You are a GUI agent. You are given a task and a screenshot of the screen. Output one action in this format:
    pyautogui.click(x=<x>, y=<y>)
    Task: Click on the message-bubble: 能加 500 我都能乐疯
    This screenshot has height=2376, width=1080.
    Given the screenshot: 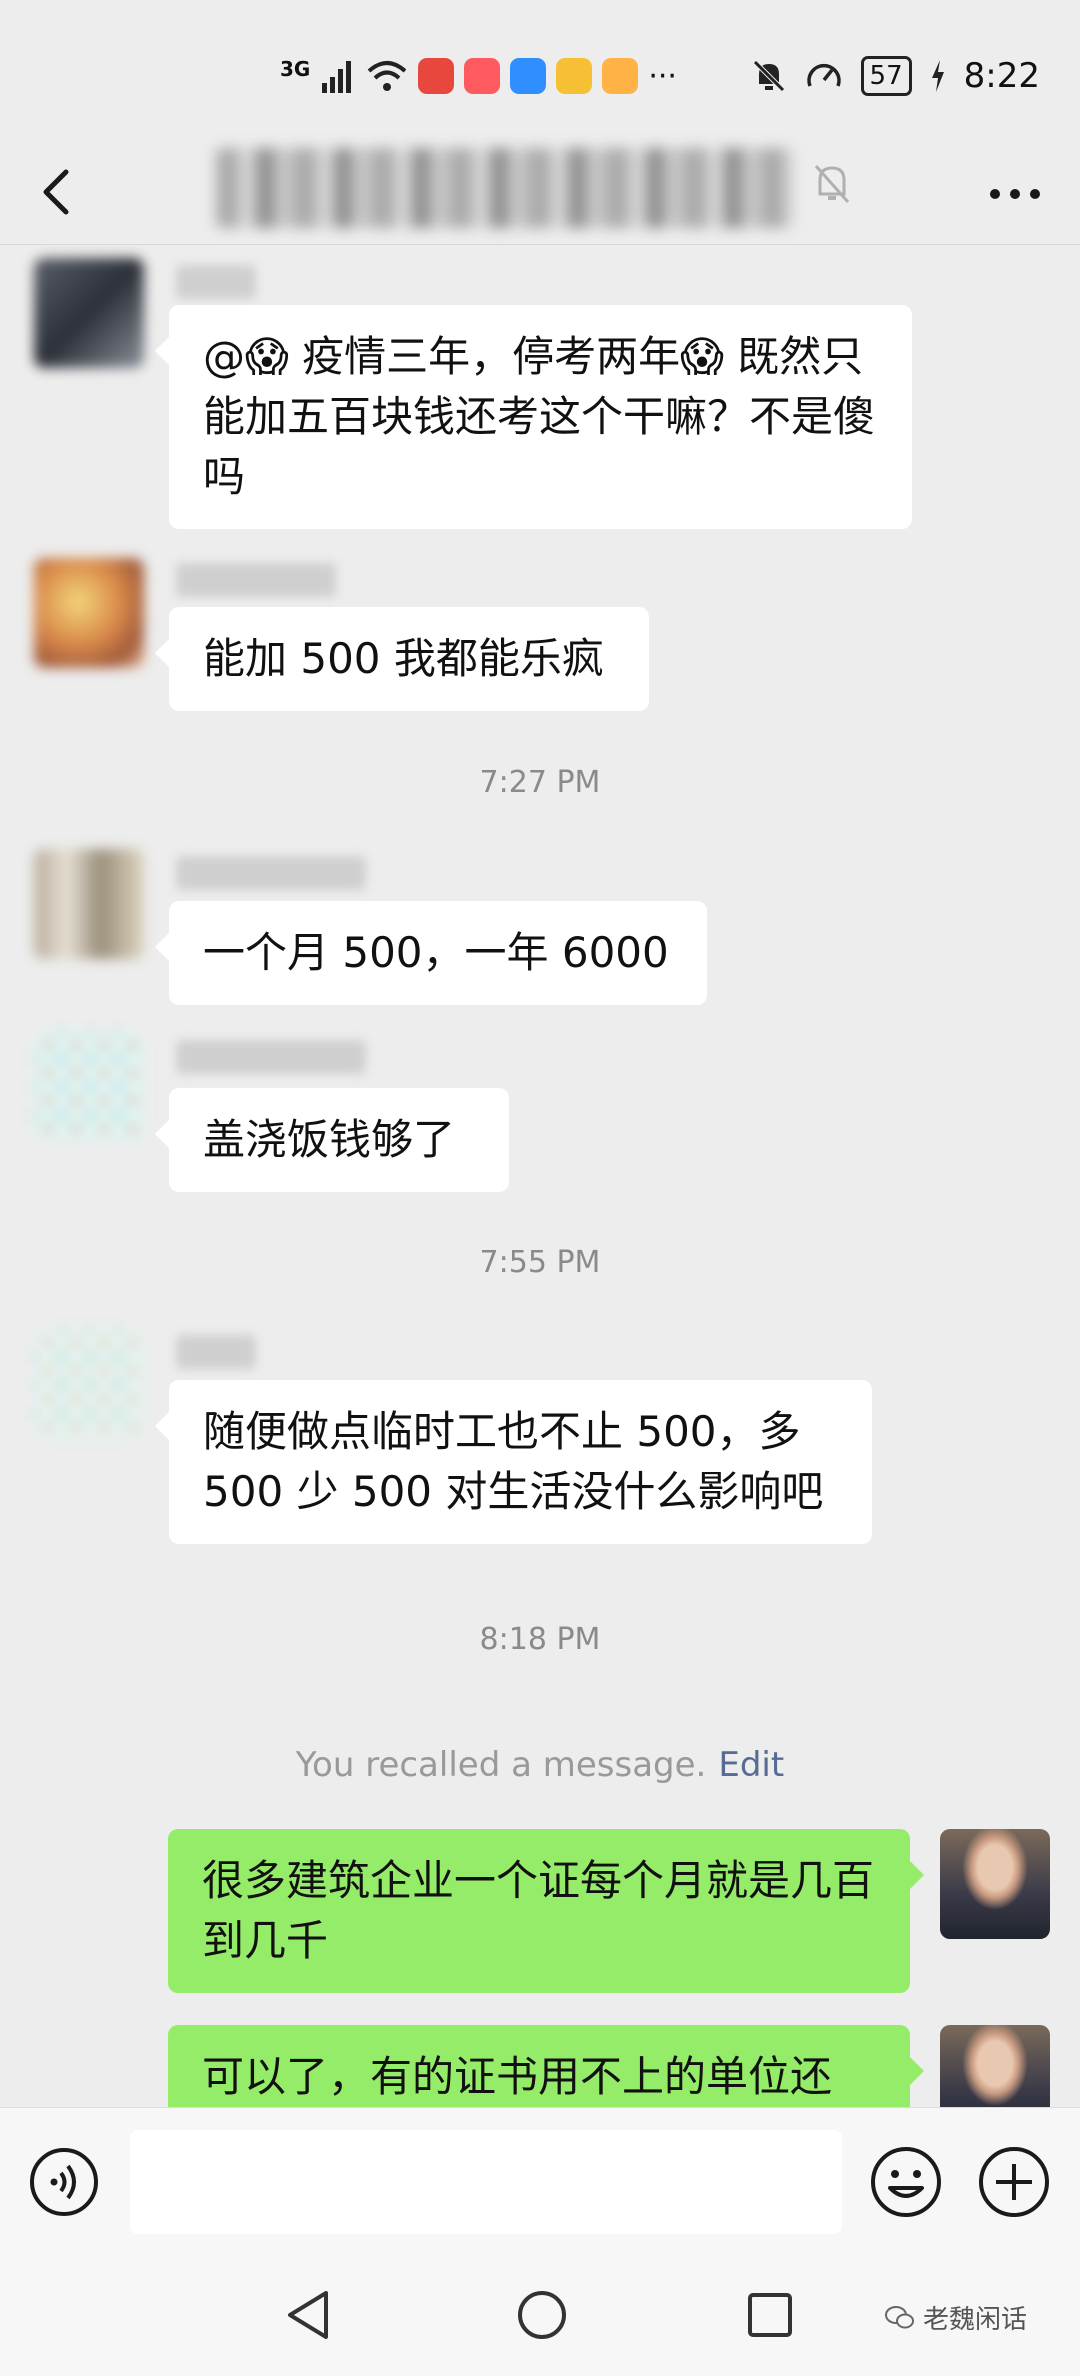 What is the action you would take?
    pyautogui.click(x=402, y=659)
    